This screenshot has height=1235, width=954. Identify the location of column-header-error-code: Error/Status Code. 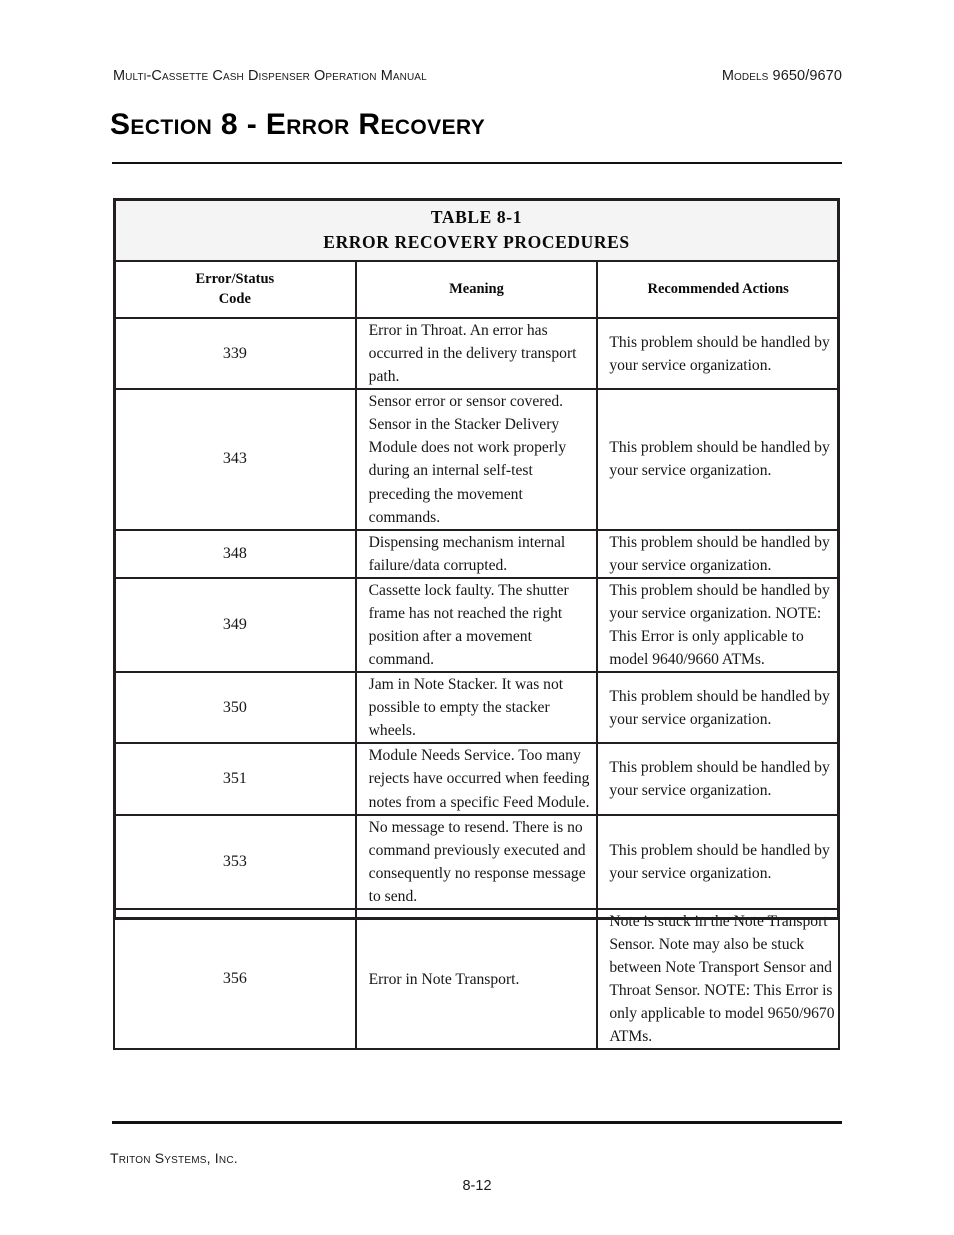
(235, 289).